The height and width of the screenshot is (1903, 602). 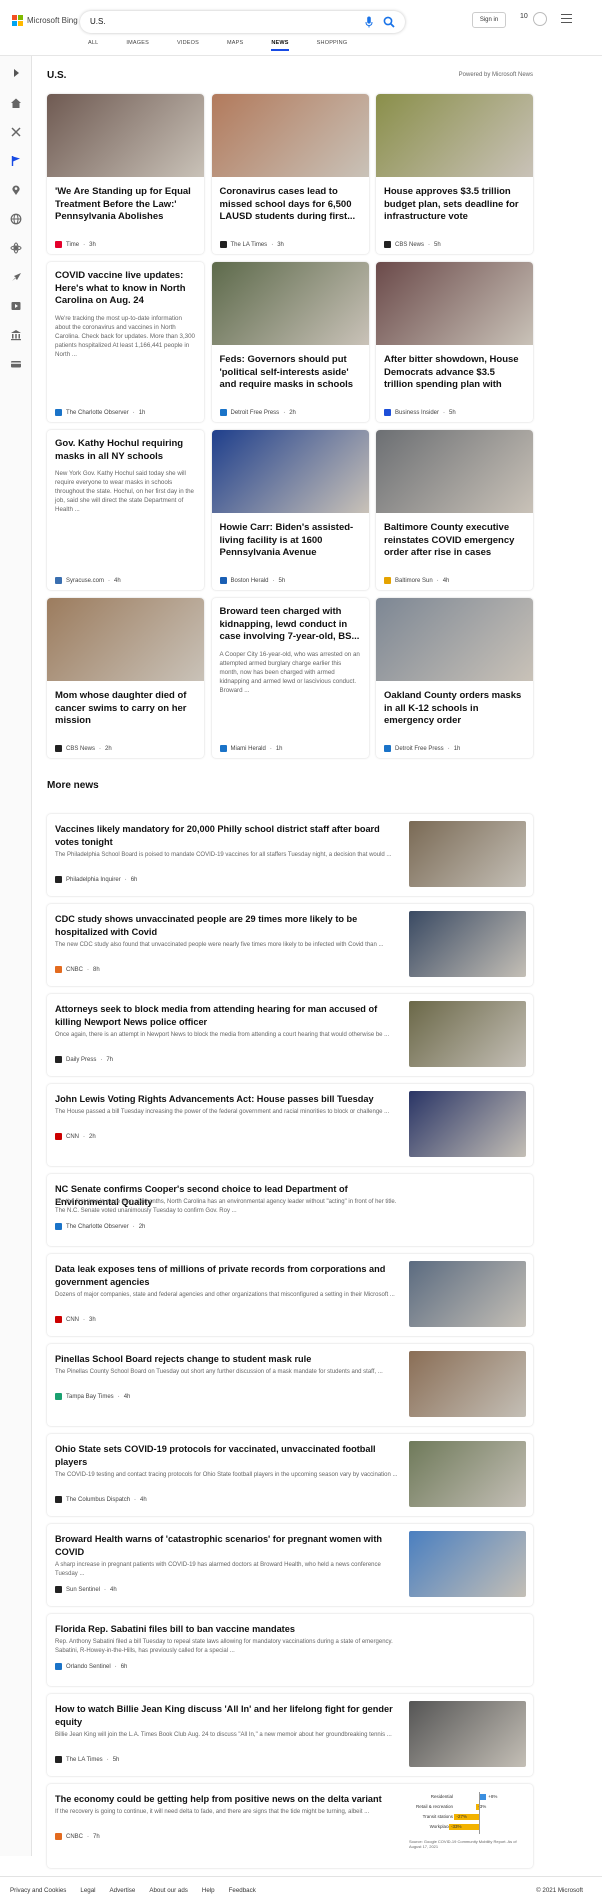 I want to click on rewards-trophy-icon, so click(x=540, y=19).